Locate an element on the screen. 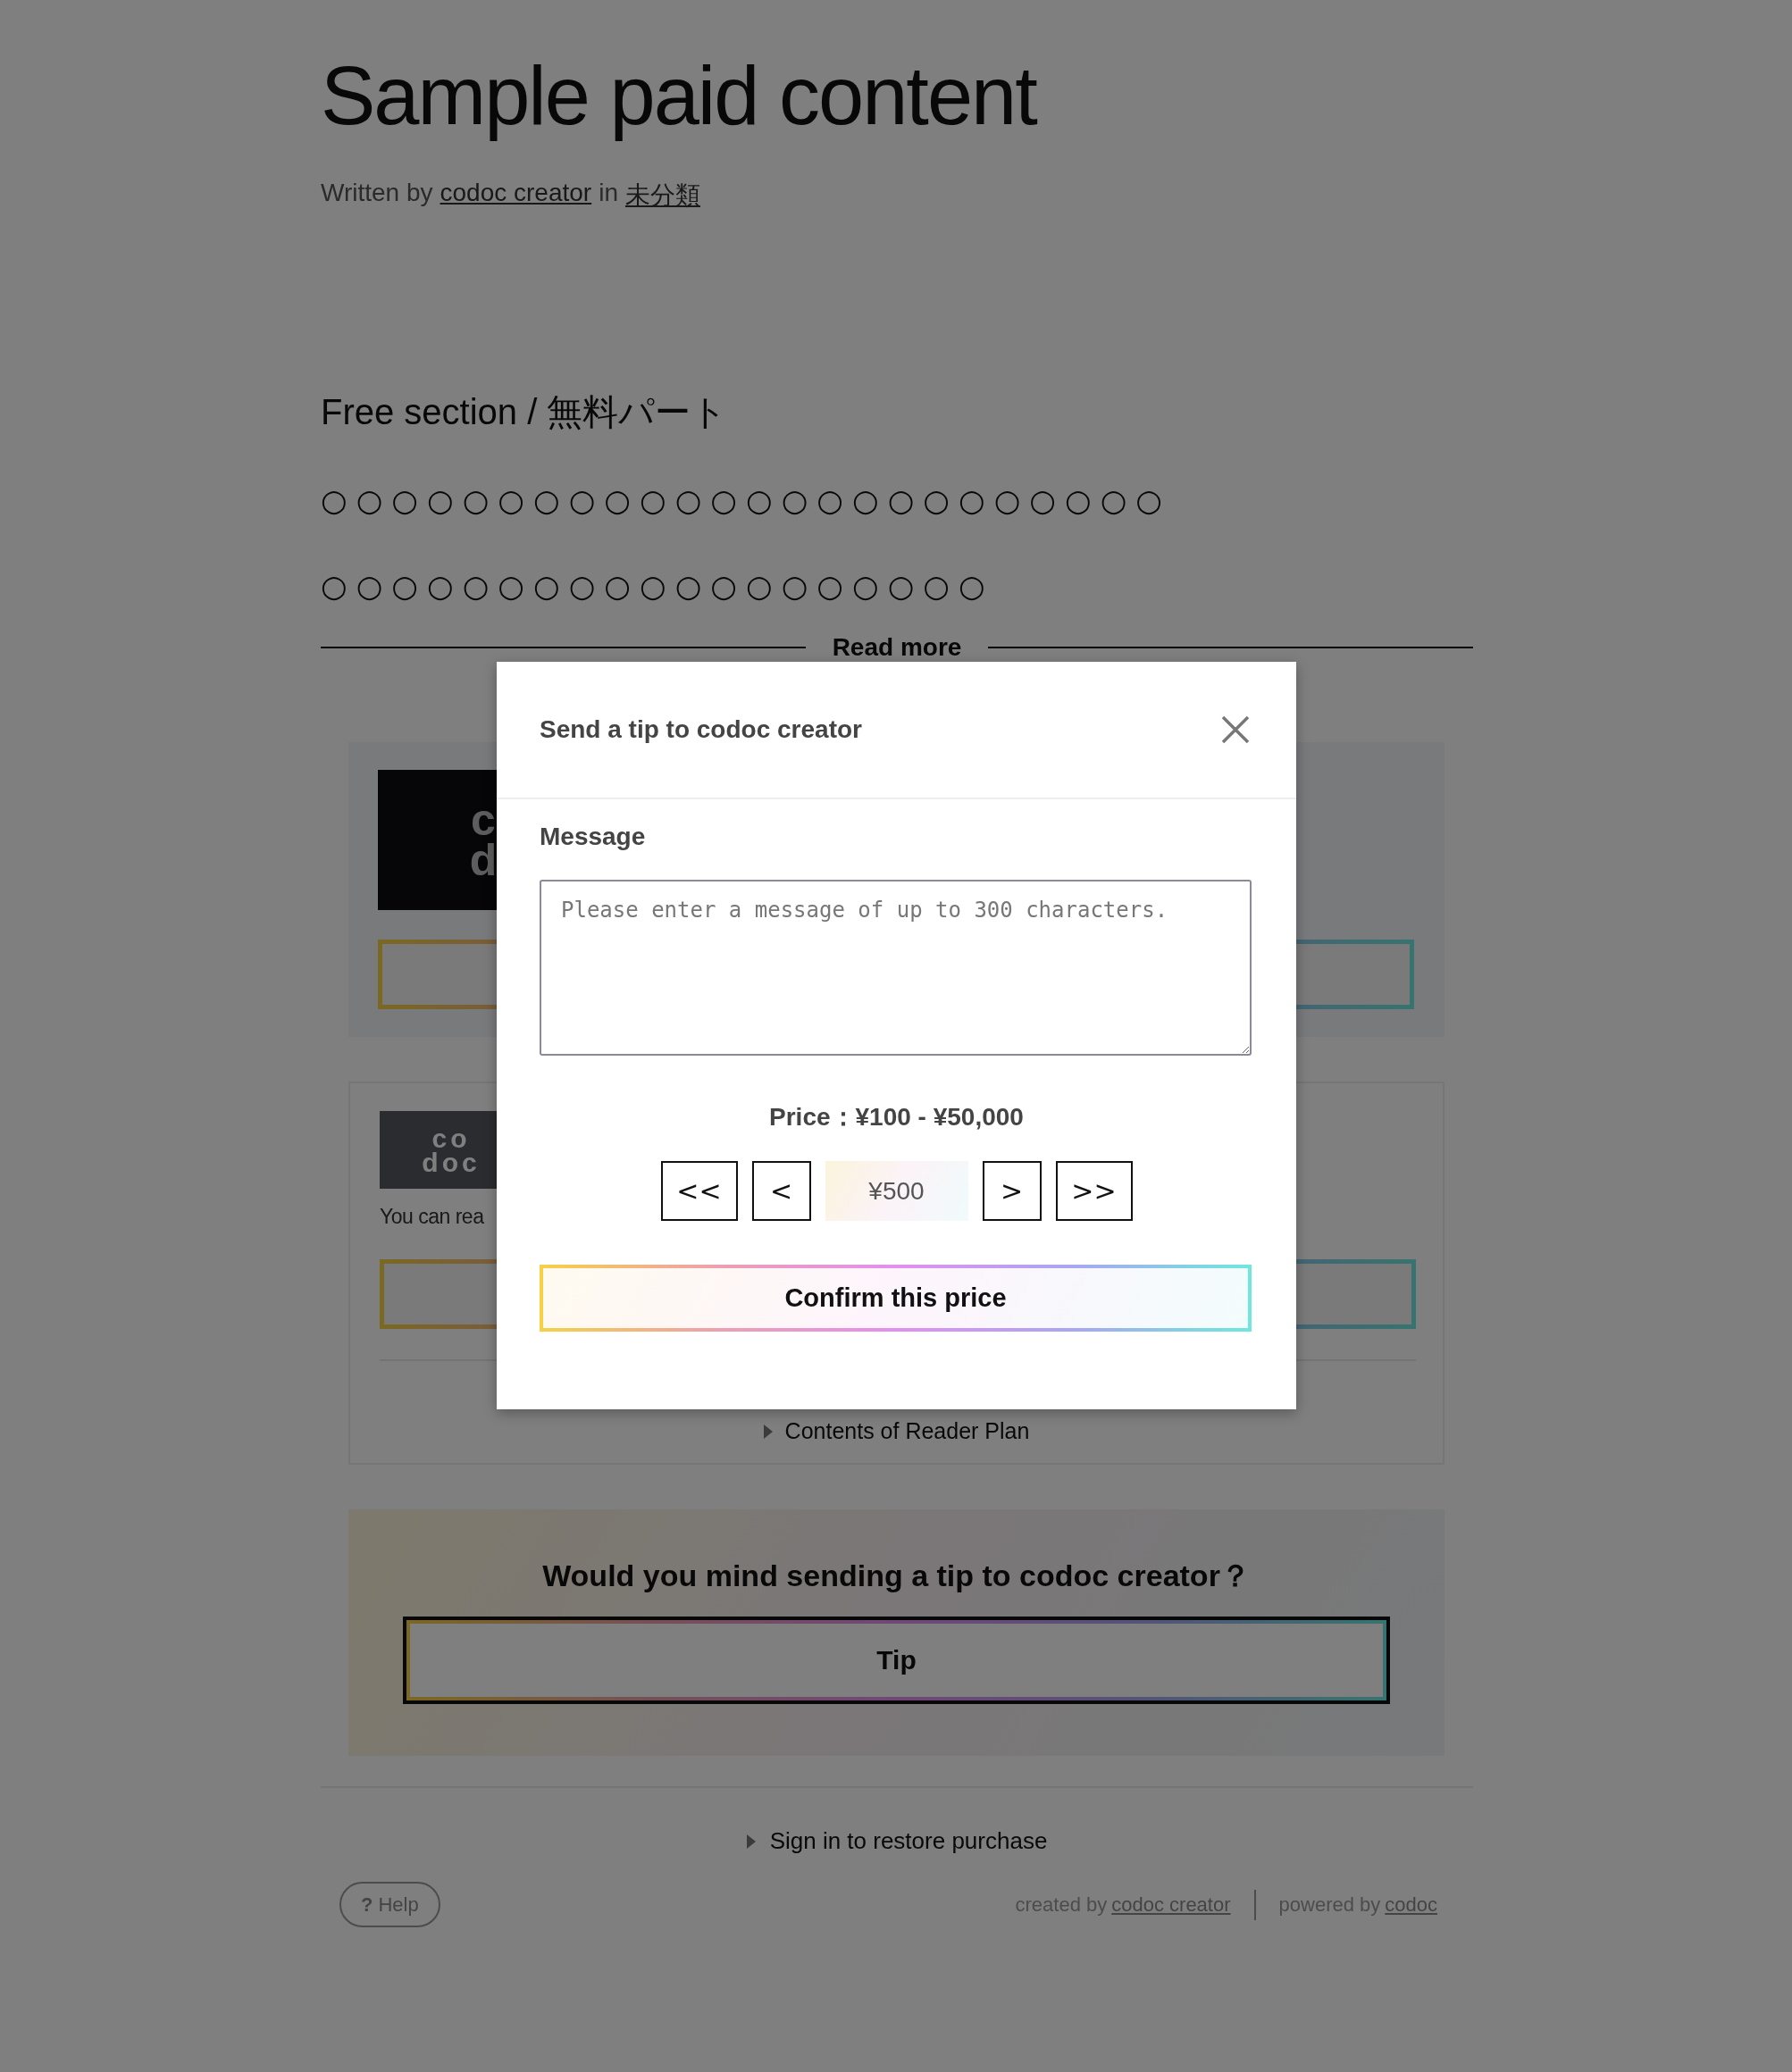 This screenshot has width=1792, height=2072. close-button is located at coordinates (1235, 730).